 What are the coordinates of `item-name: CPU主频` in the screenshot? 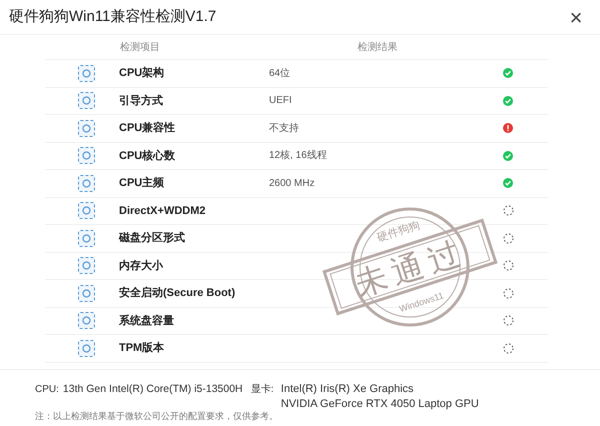 It's located at (142, 183).